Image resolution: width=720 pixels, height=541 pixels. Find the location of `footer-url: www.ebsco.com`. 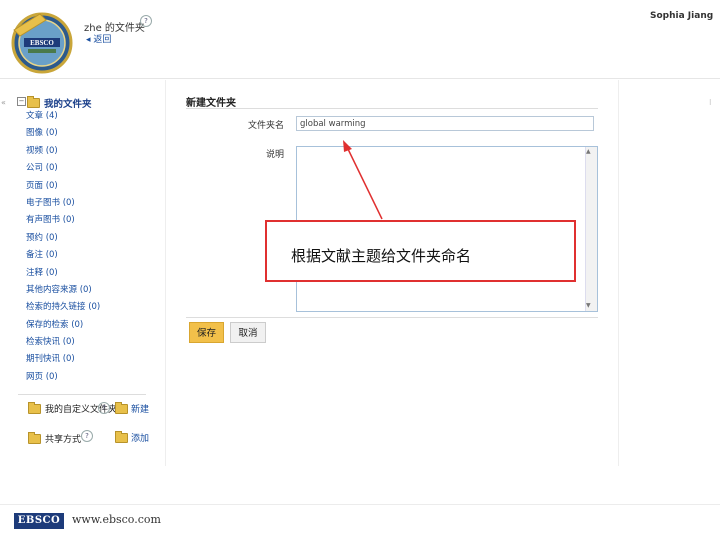

footer-url: www.ebsco.com is located at coordinates (116, 519).